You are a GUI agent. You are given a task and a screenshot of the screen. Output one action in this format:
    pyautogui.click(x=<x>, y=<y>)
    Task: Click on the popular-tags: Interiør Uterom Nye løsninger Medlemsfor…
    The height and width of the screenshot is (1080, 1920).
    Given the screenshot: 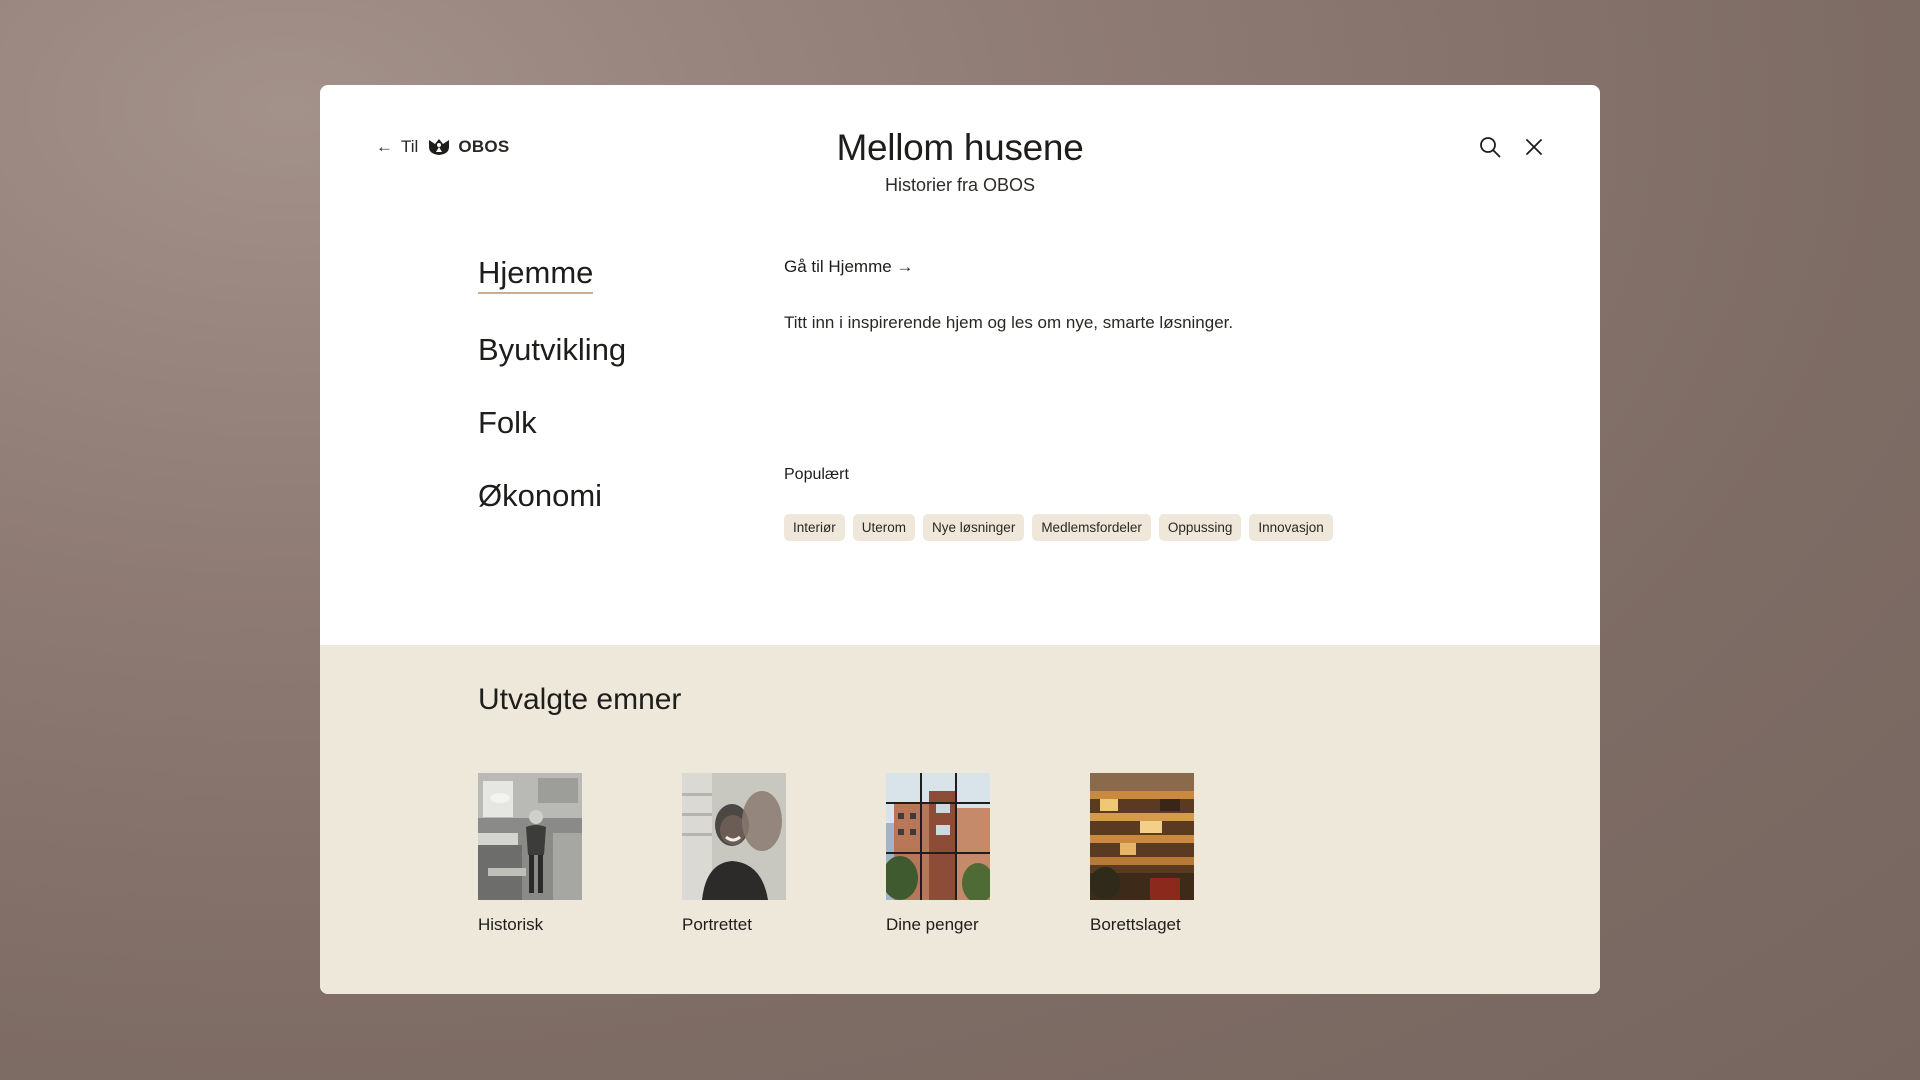 What is the action you would take?
    pyautogui.click(x=1134, y=527)
    